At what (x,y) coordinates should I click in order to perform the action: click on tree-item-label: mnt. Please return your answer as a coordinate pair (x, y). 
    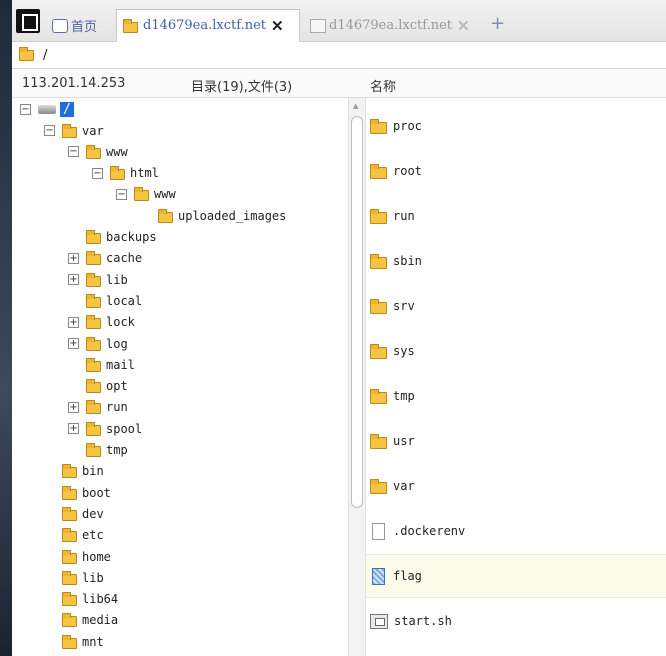
    Looking at the image, I should click on (93, 642).